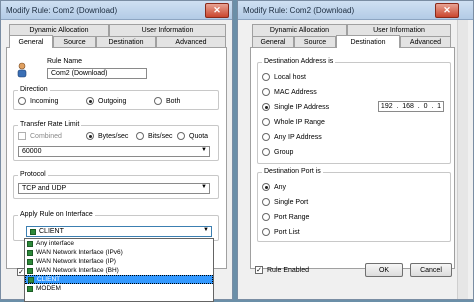 This screenshot has height=302, width=474. What do you see at coordinates (282, 270) in the screenshot?
I see `rule-enabled-checkbox: ✓ Rule Enabled` at bounding box center [282, 270].